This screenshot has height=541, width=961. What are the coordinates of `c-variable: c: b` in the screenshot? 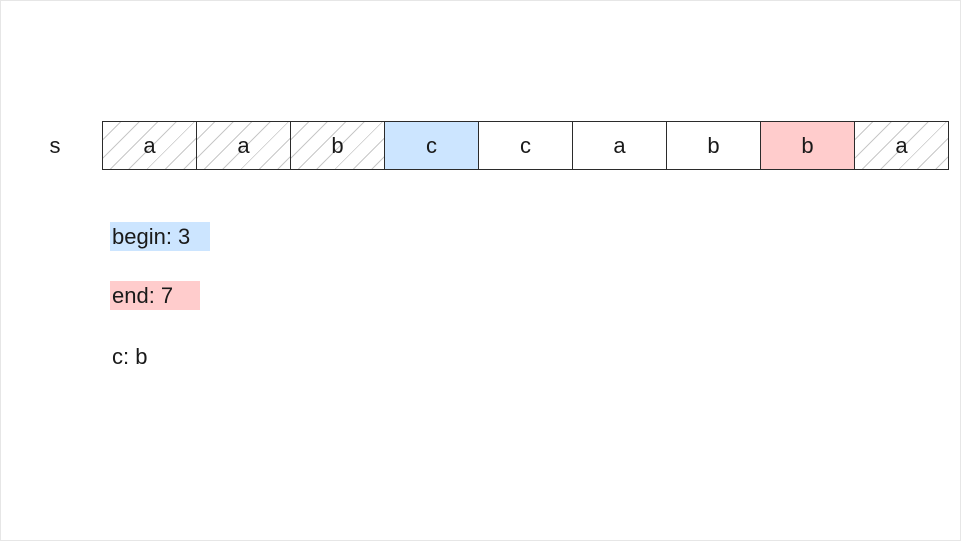 It's located at (130, 356).